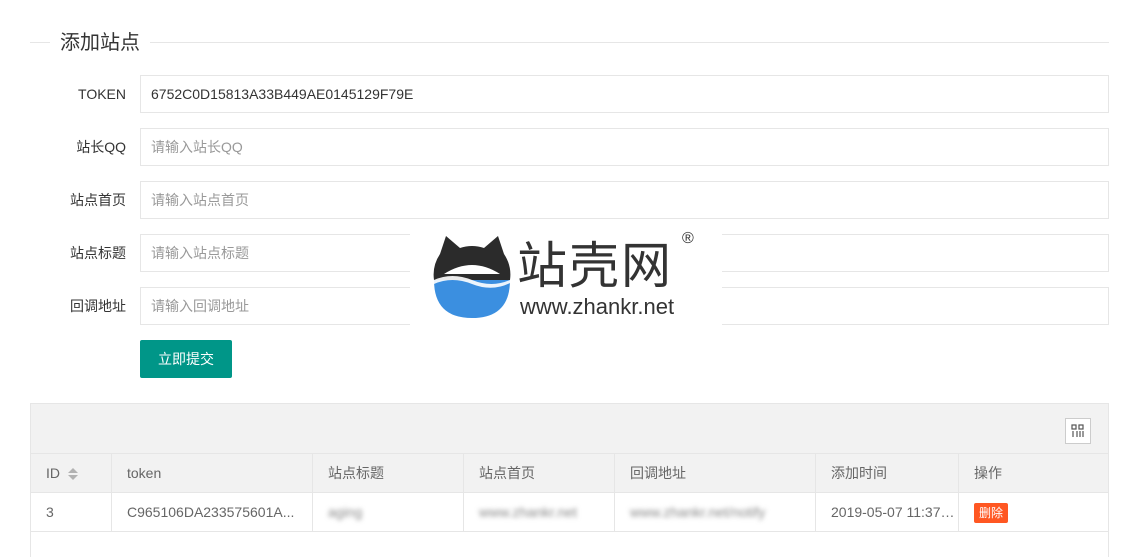 This screenshot has height=557, width=1132. I want to click on header-id: ID, so click(71, 473).